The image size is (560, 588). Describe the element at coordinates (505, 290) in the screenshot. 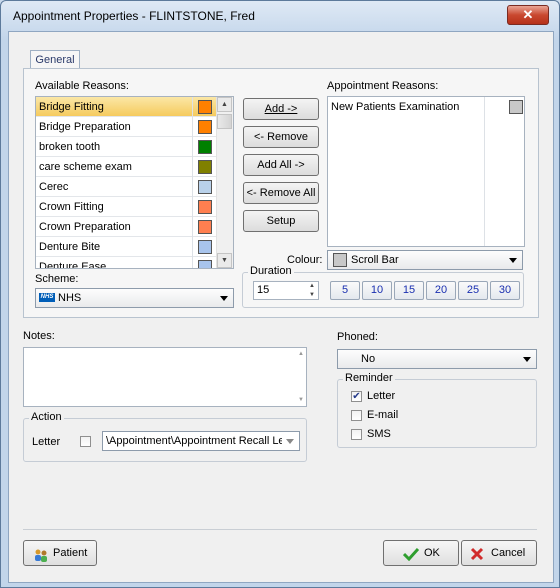

I see `duration-30-button: 30` at that location.